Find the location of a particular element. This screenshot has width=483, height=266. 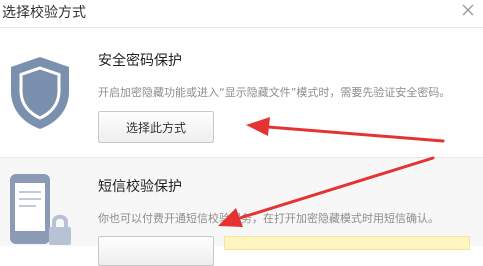

dialog-title: 选择校验方式 is located at coordinates (44, 13).